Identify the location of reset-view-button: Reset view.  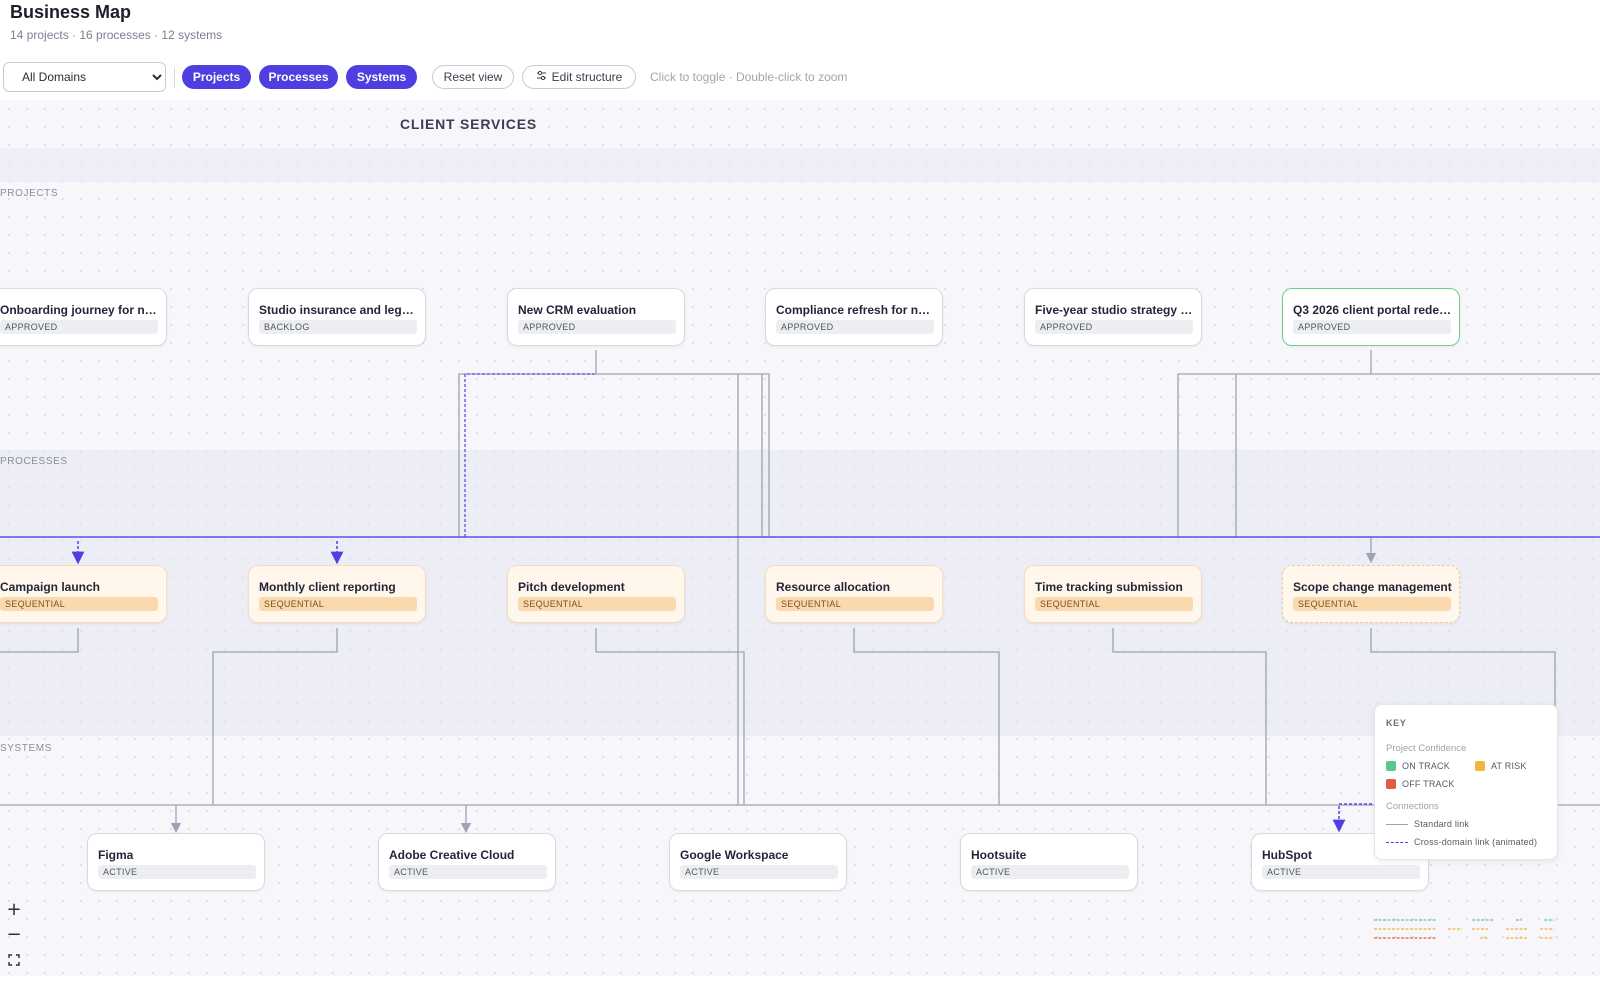
(473, 77).